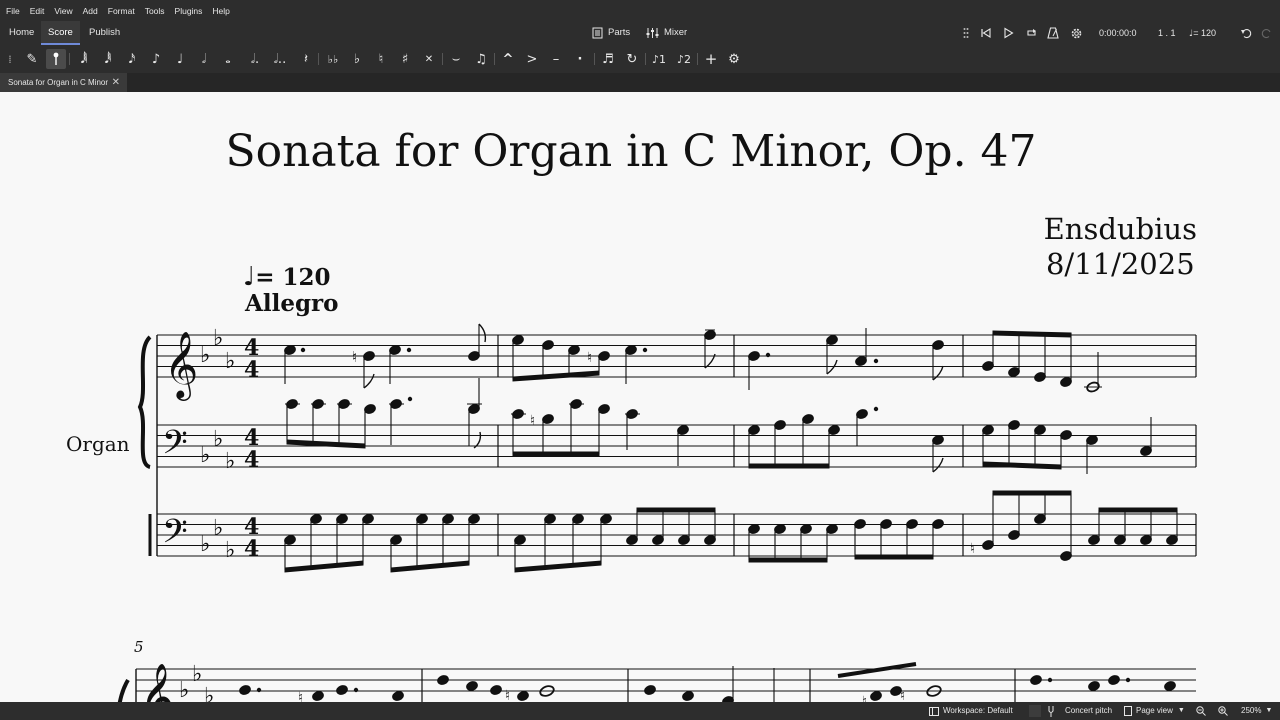  I want to click on thirty-second-note-icon: 𝅘𝅥𝅱, so click(108, 59).